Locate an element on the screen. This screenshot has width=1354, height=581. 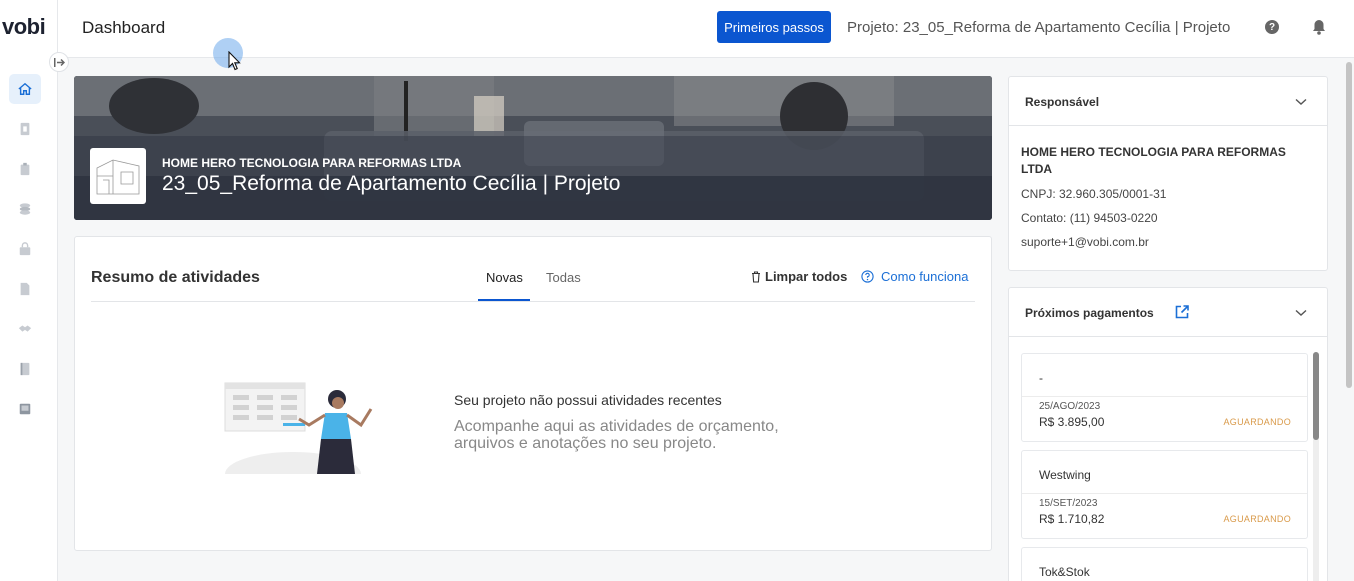
responsible-title: Responsável is located at coordinates (1062, 102).